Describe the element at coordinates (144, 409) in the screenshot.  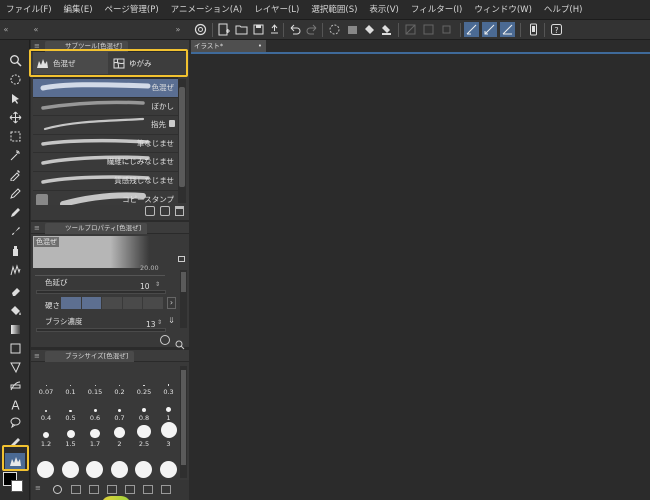
I see `brush-size-preset: 0.8` at that location.